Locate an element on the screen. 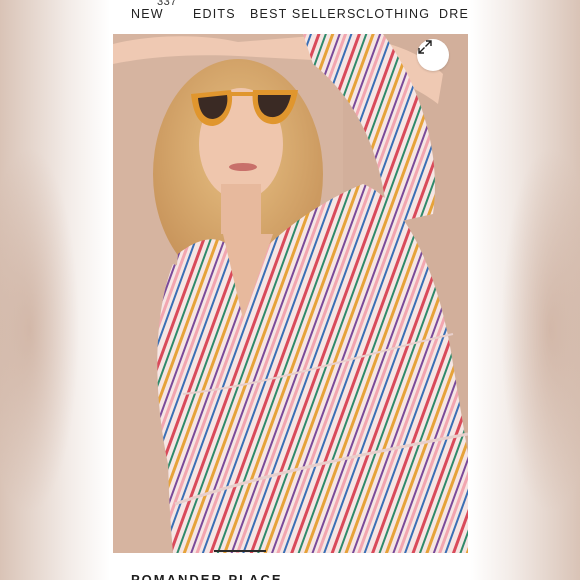 The image size is (580, 580). top-category-nav: 337 NEW EDITS BEST SELLERS CLOTHING DRES is located at coordinates (290, 17).